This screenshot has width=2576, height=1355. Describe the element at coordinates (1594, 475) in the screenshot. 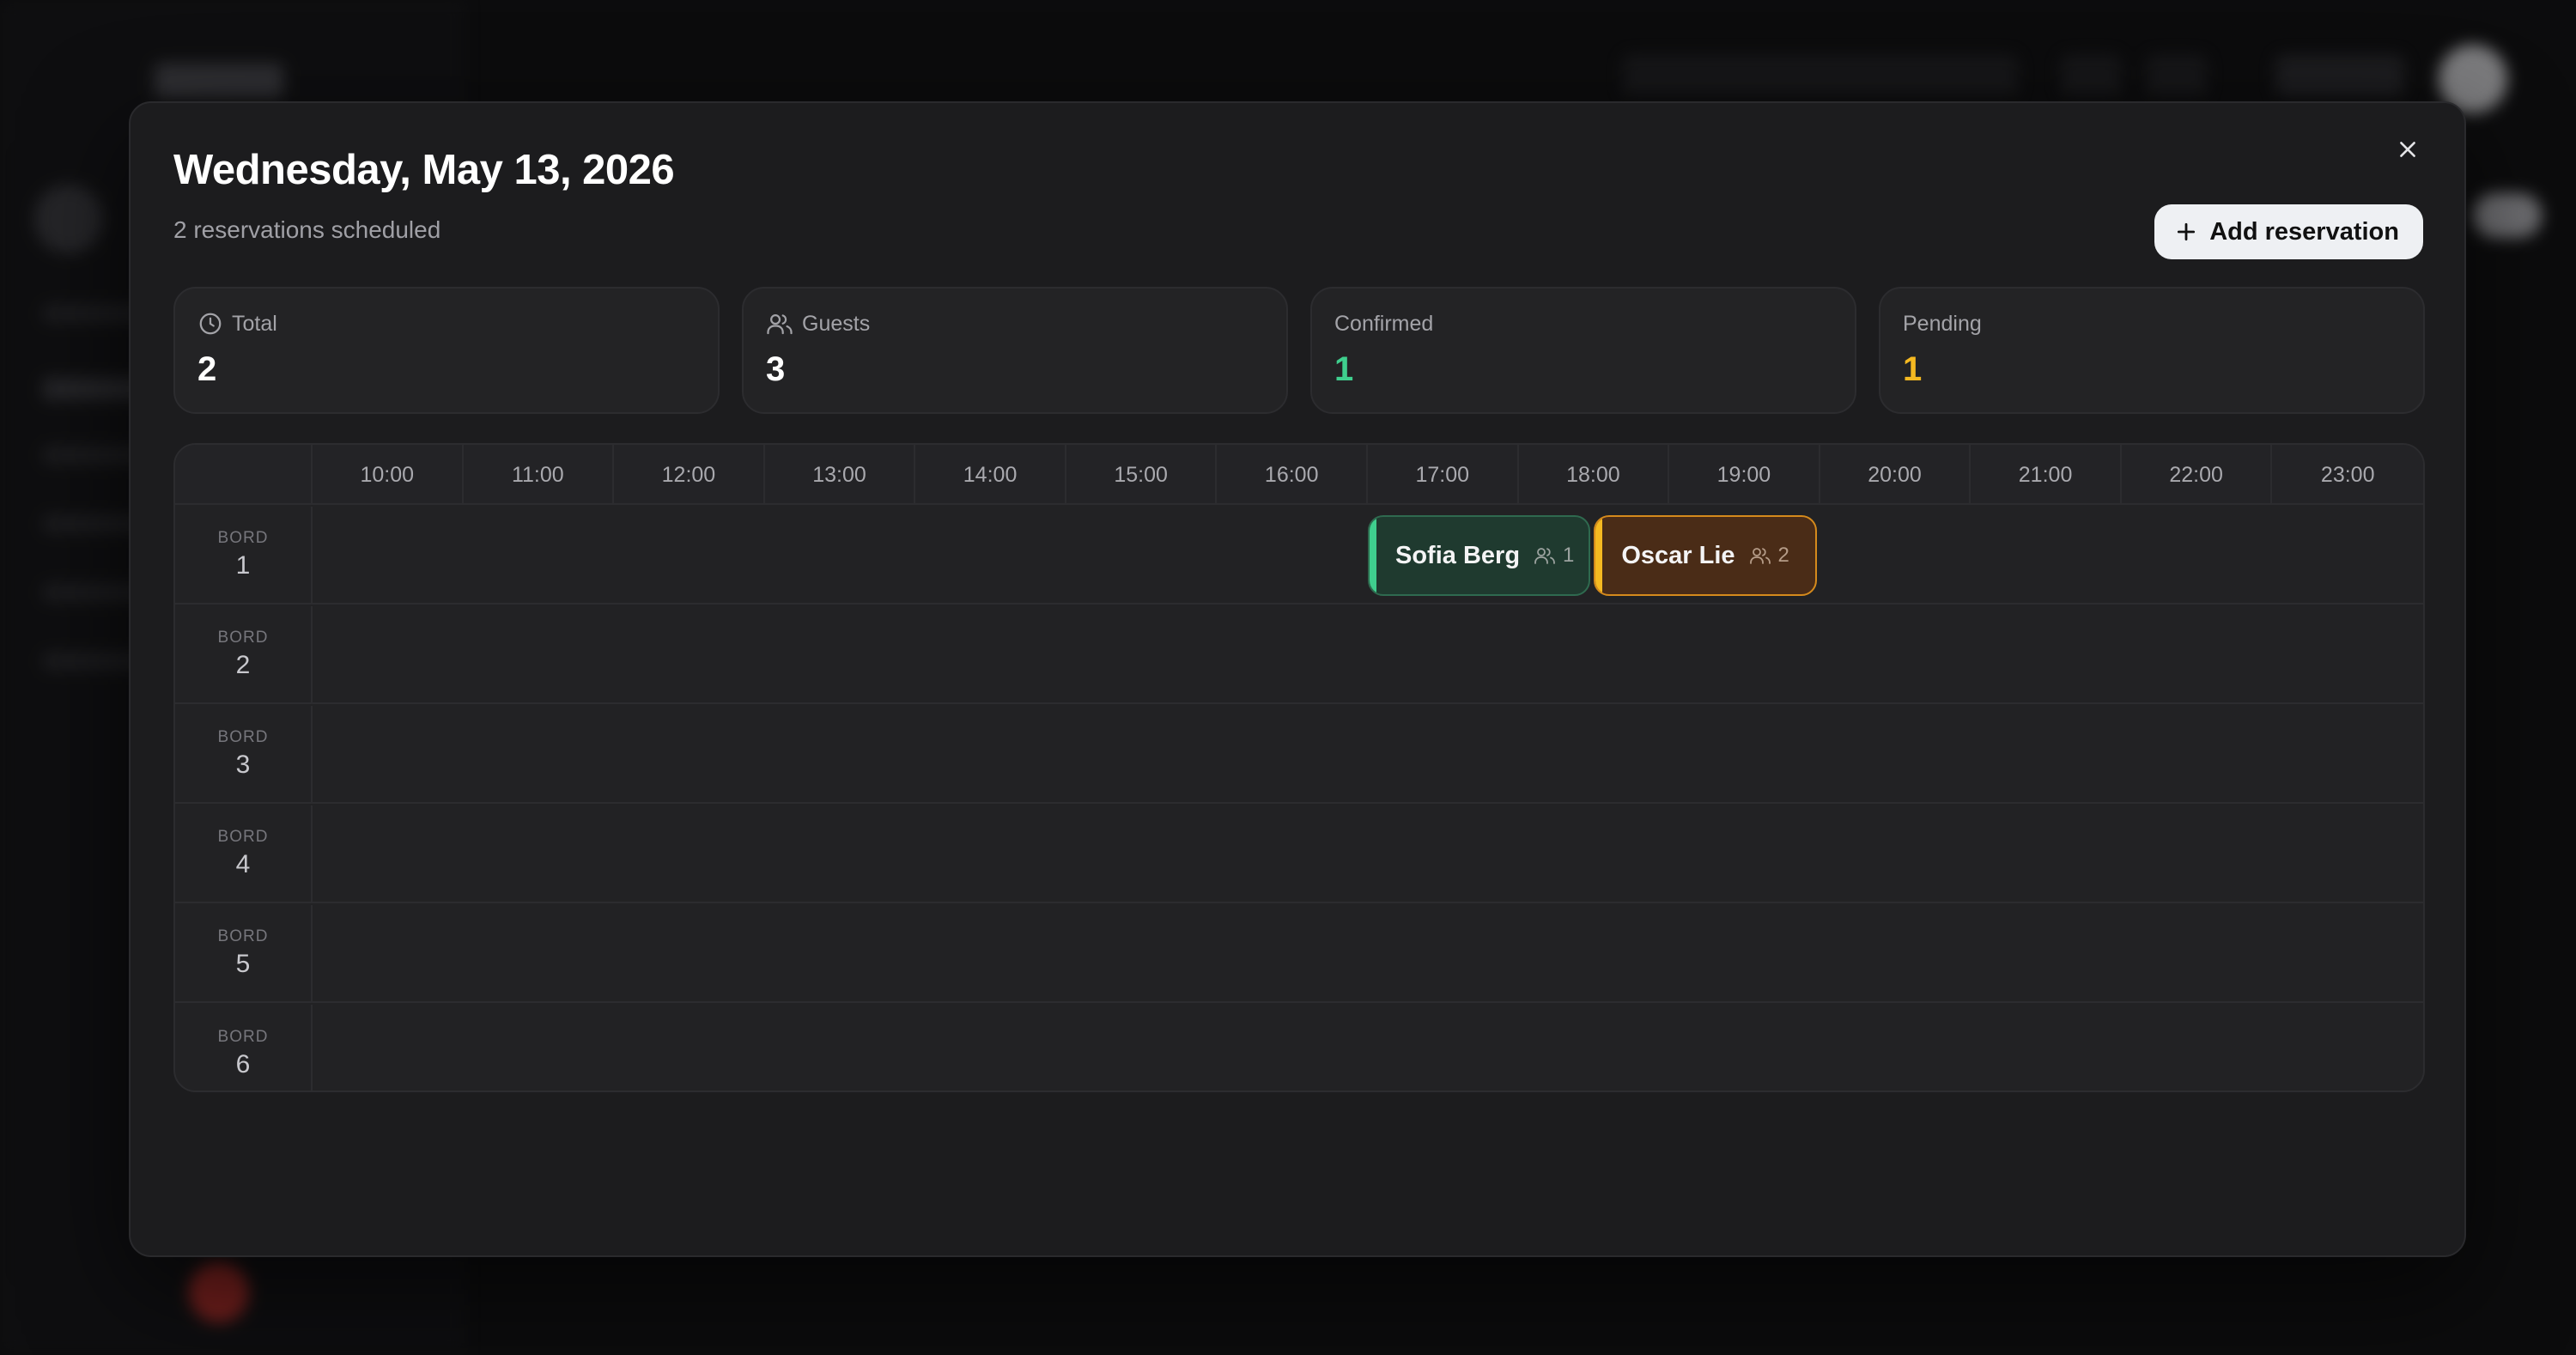

I see `hour-column-label: 18:00` at that location.